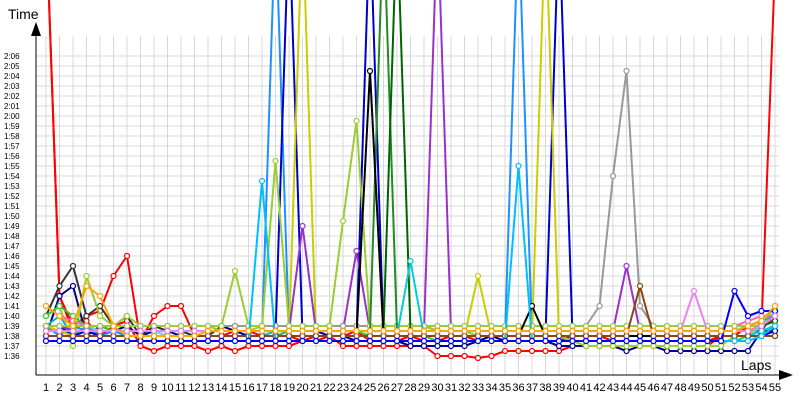 The width and height of the screenshot is (800, 400). What do you see at coordinates (437, 388) in the screenshot?
I see `x-tick-label: 30` at bounding box center [437, 388].